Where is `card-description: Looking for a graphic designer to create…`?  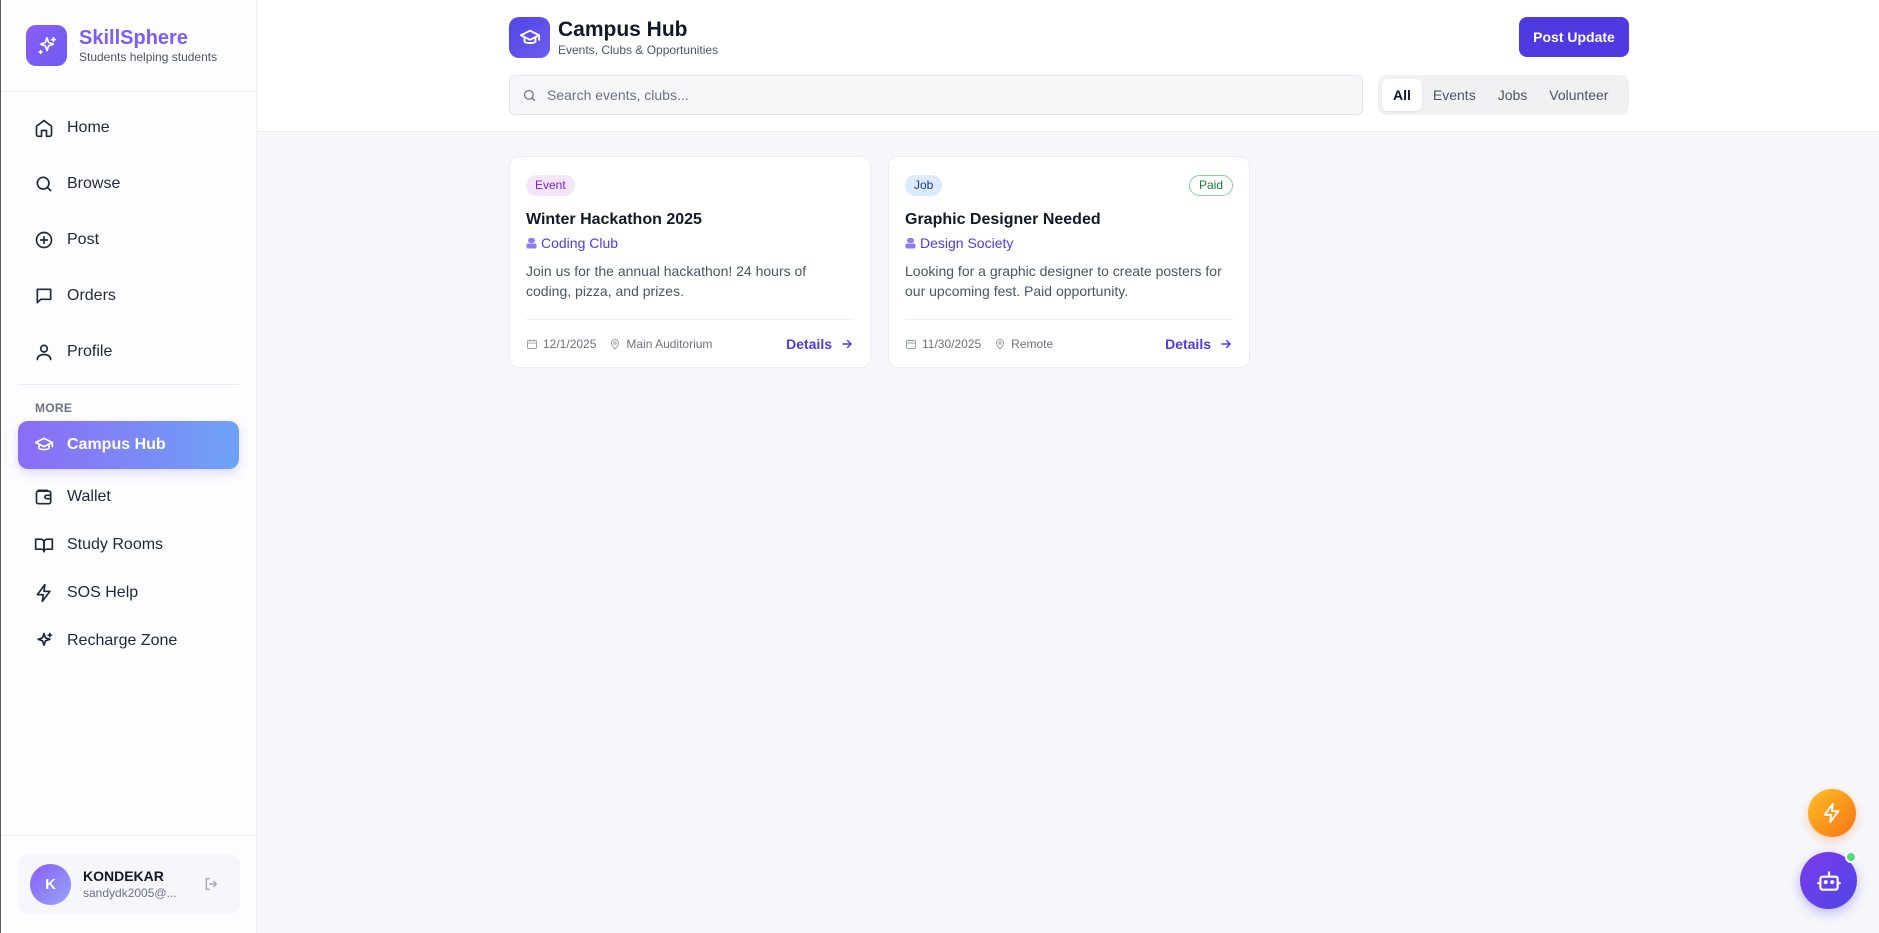
card-description: Looking for a graphic designer to create… is located at coordinates (1063, 281).